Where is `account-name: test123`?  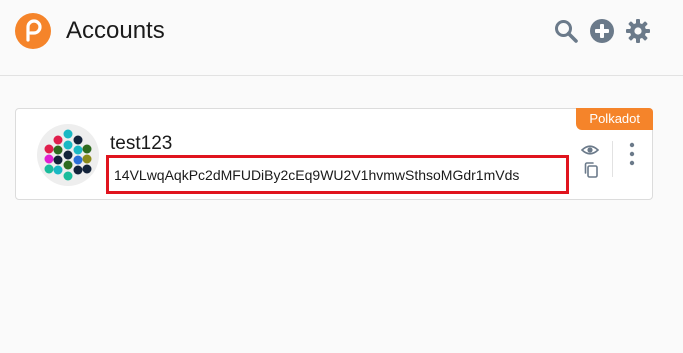
account-name: test123 is located at coordinates (141, 143).